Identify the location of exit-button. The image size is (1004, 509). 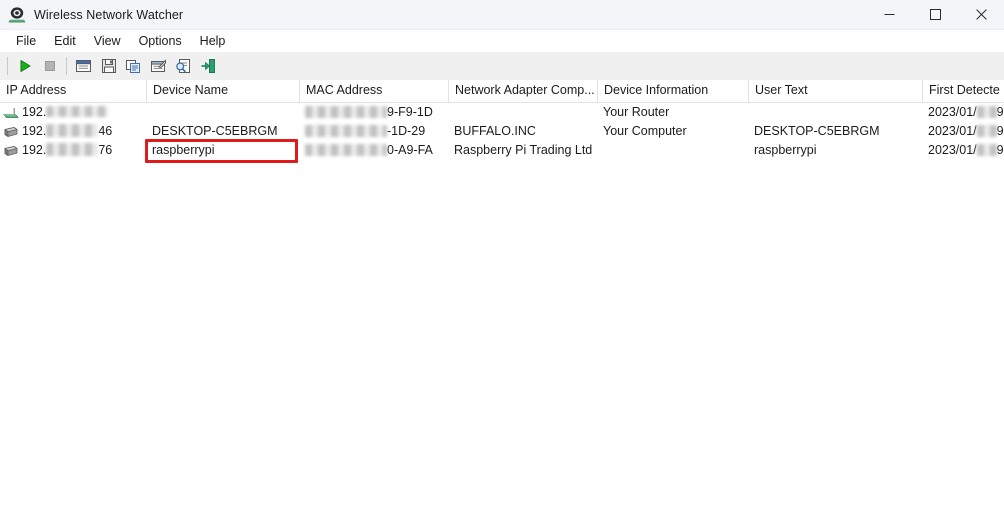
(208, 66).